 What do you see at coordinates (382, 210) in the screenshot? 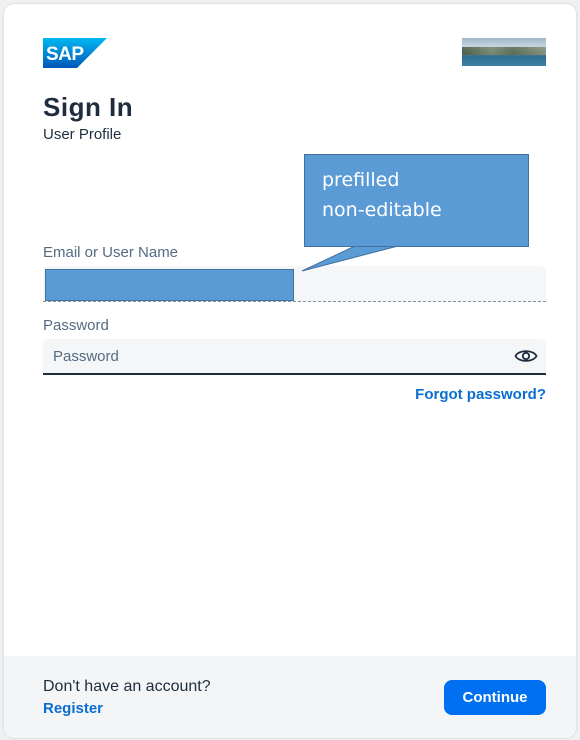
I see `callout-line2: non-editable` at bounding box center [382, 210].